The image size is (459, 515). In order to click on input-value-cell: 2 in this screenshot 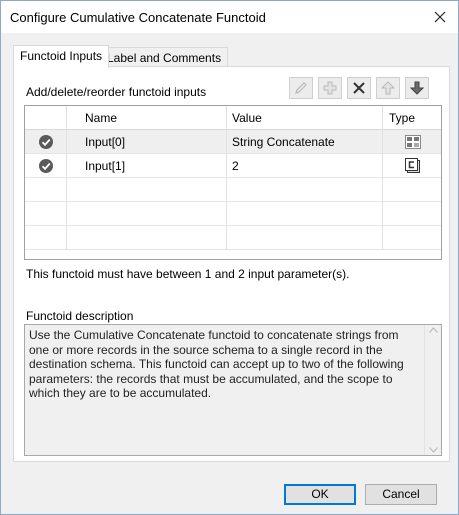, I will do `click(305, 166)`.